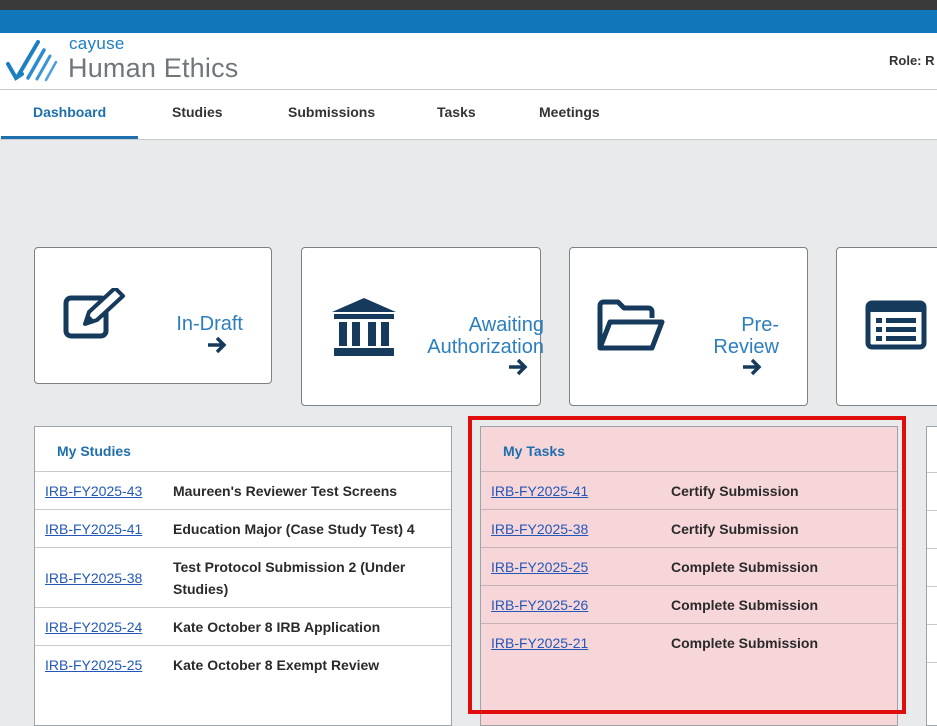  What do you see at coordinates (93, 578) in the screenshot?
I see `study-link: IRB-FY2025-38` at bounding box center [93, 578].